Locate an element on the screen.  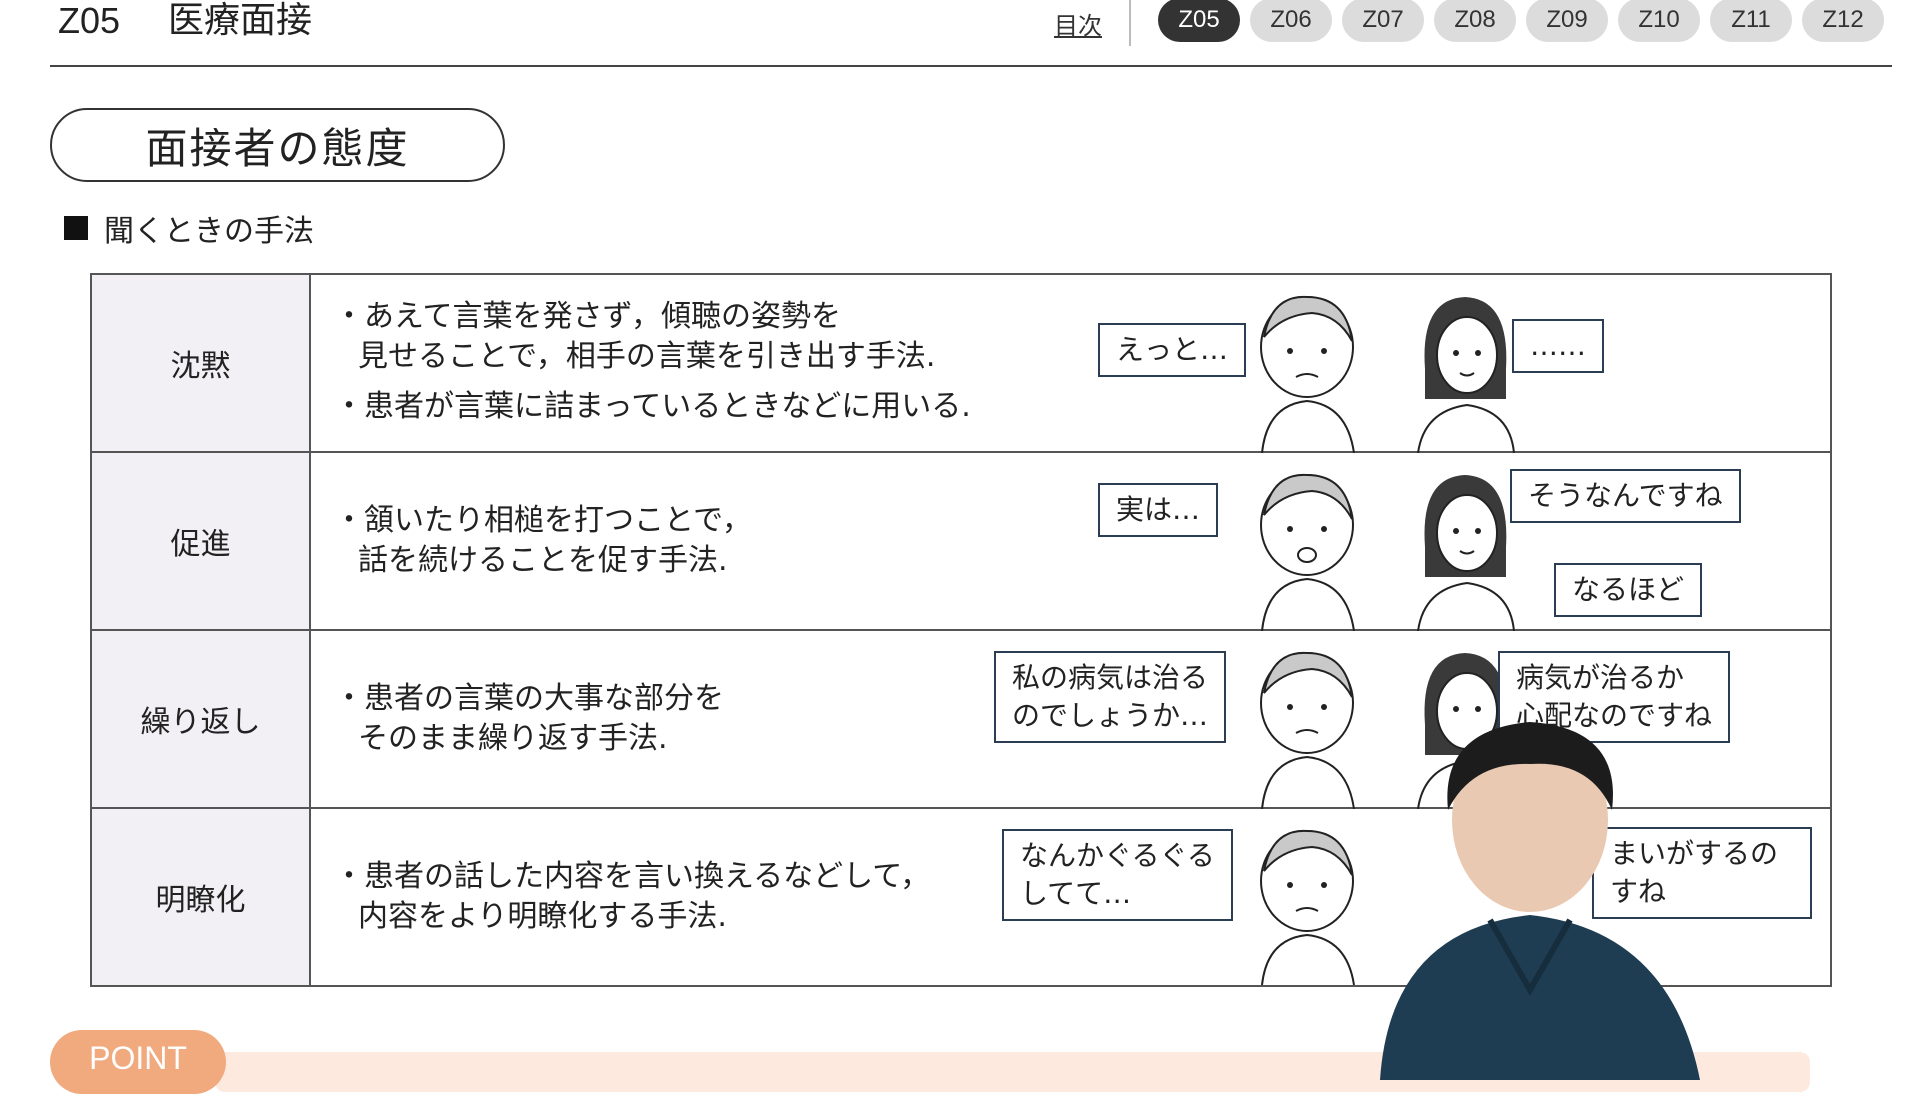
tab-z11: Z11 is located at coordinates (1751, 21).